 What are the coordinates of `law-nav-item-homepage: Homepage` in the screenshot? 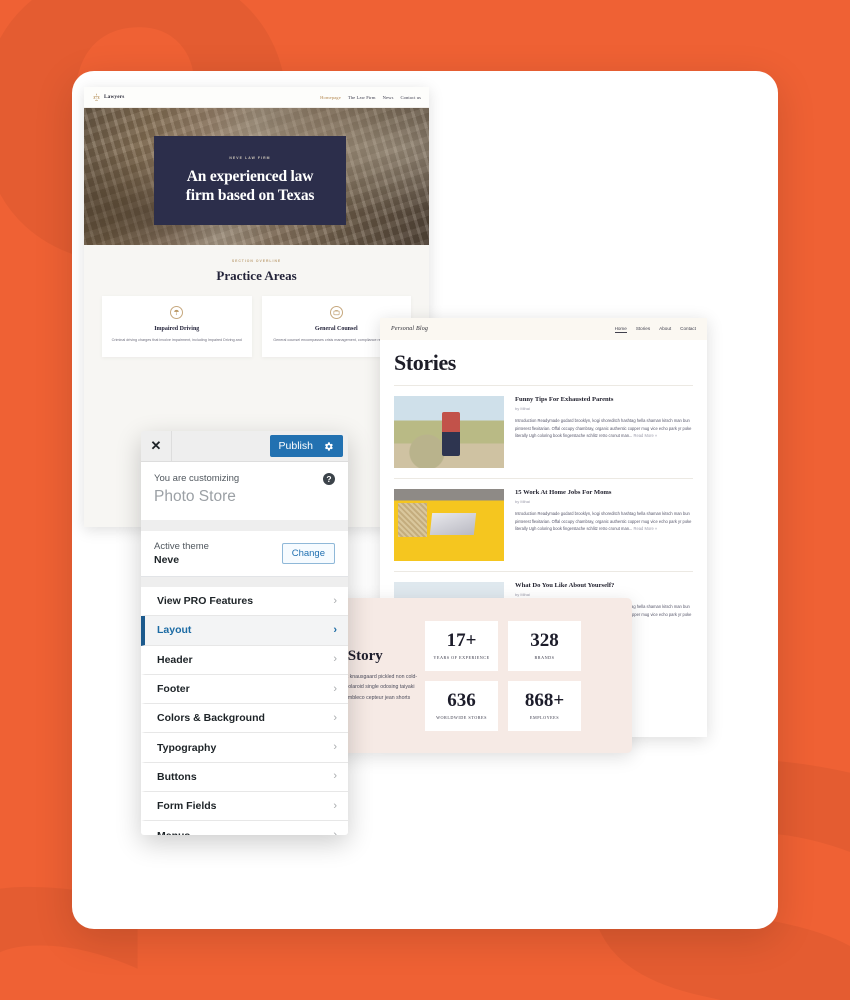 It's located at (330, 97).